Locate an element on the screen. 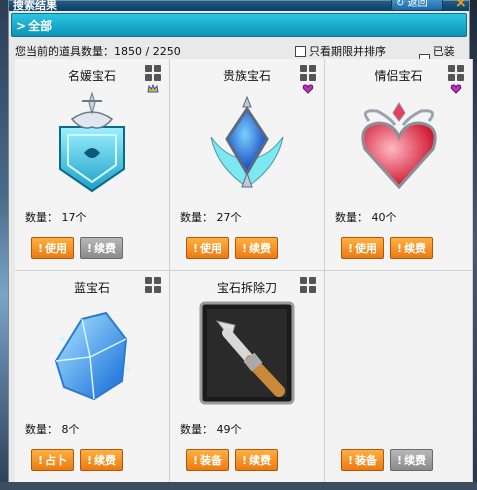 This screenshot has width=477, height=490. close-button: × is located at coordinates (463, 5).